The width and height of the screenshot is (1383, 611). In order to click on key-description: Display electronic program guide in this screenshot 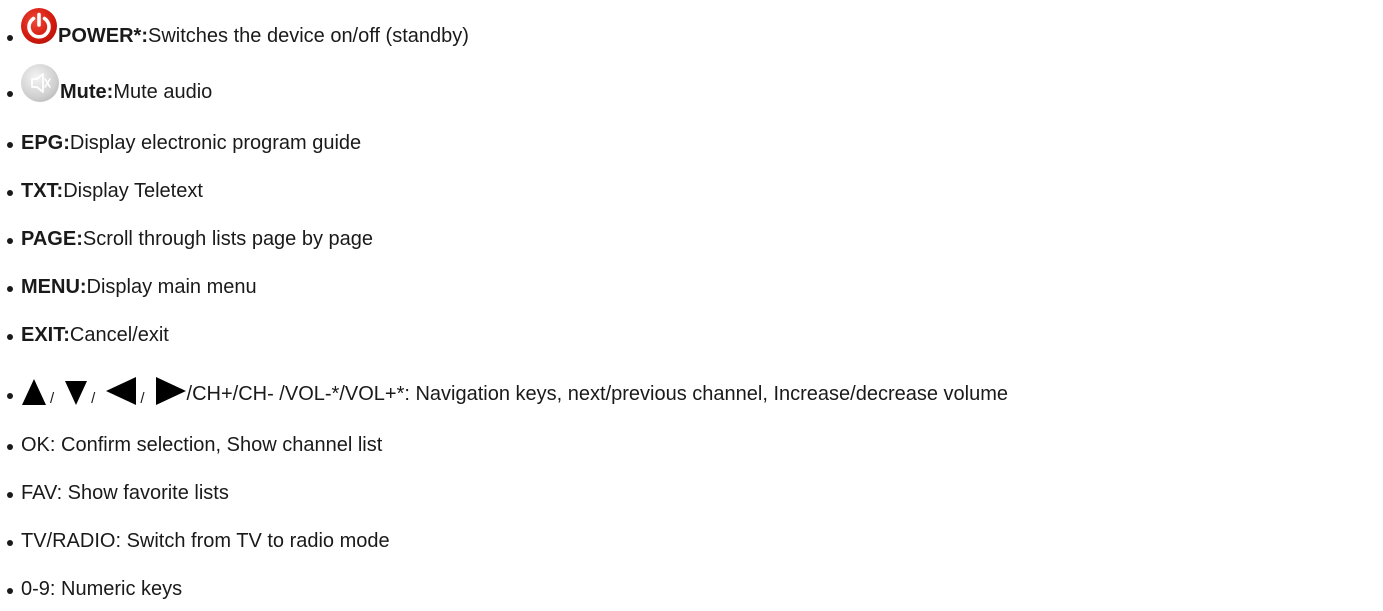, I will do `click(215, 143)`.